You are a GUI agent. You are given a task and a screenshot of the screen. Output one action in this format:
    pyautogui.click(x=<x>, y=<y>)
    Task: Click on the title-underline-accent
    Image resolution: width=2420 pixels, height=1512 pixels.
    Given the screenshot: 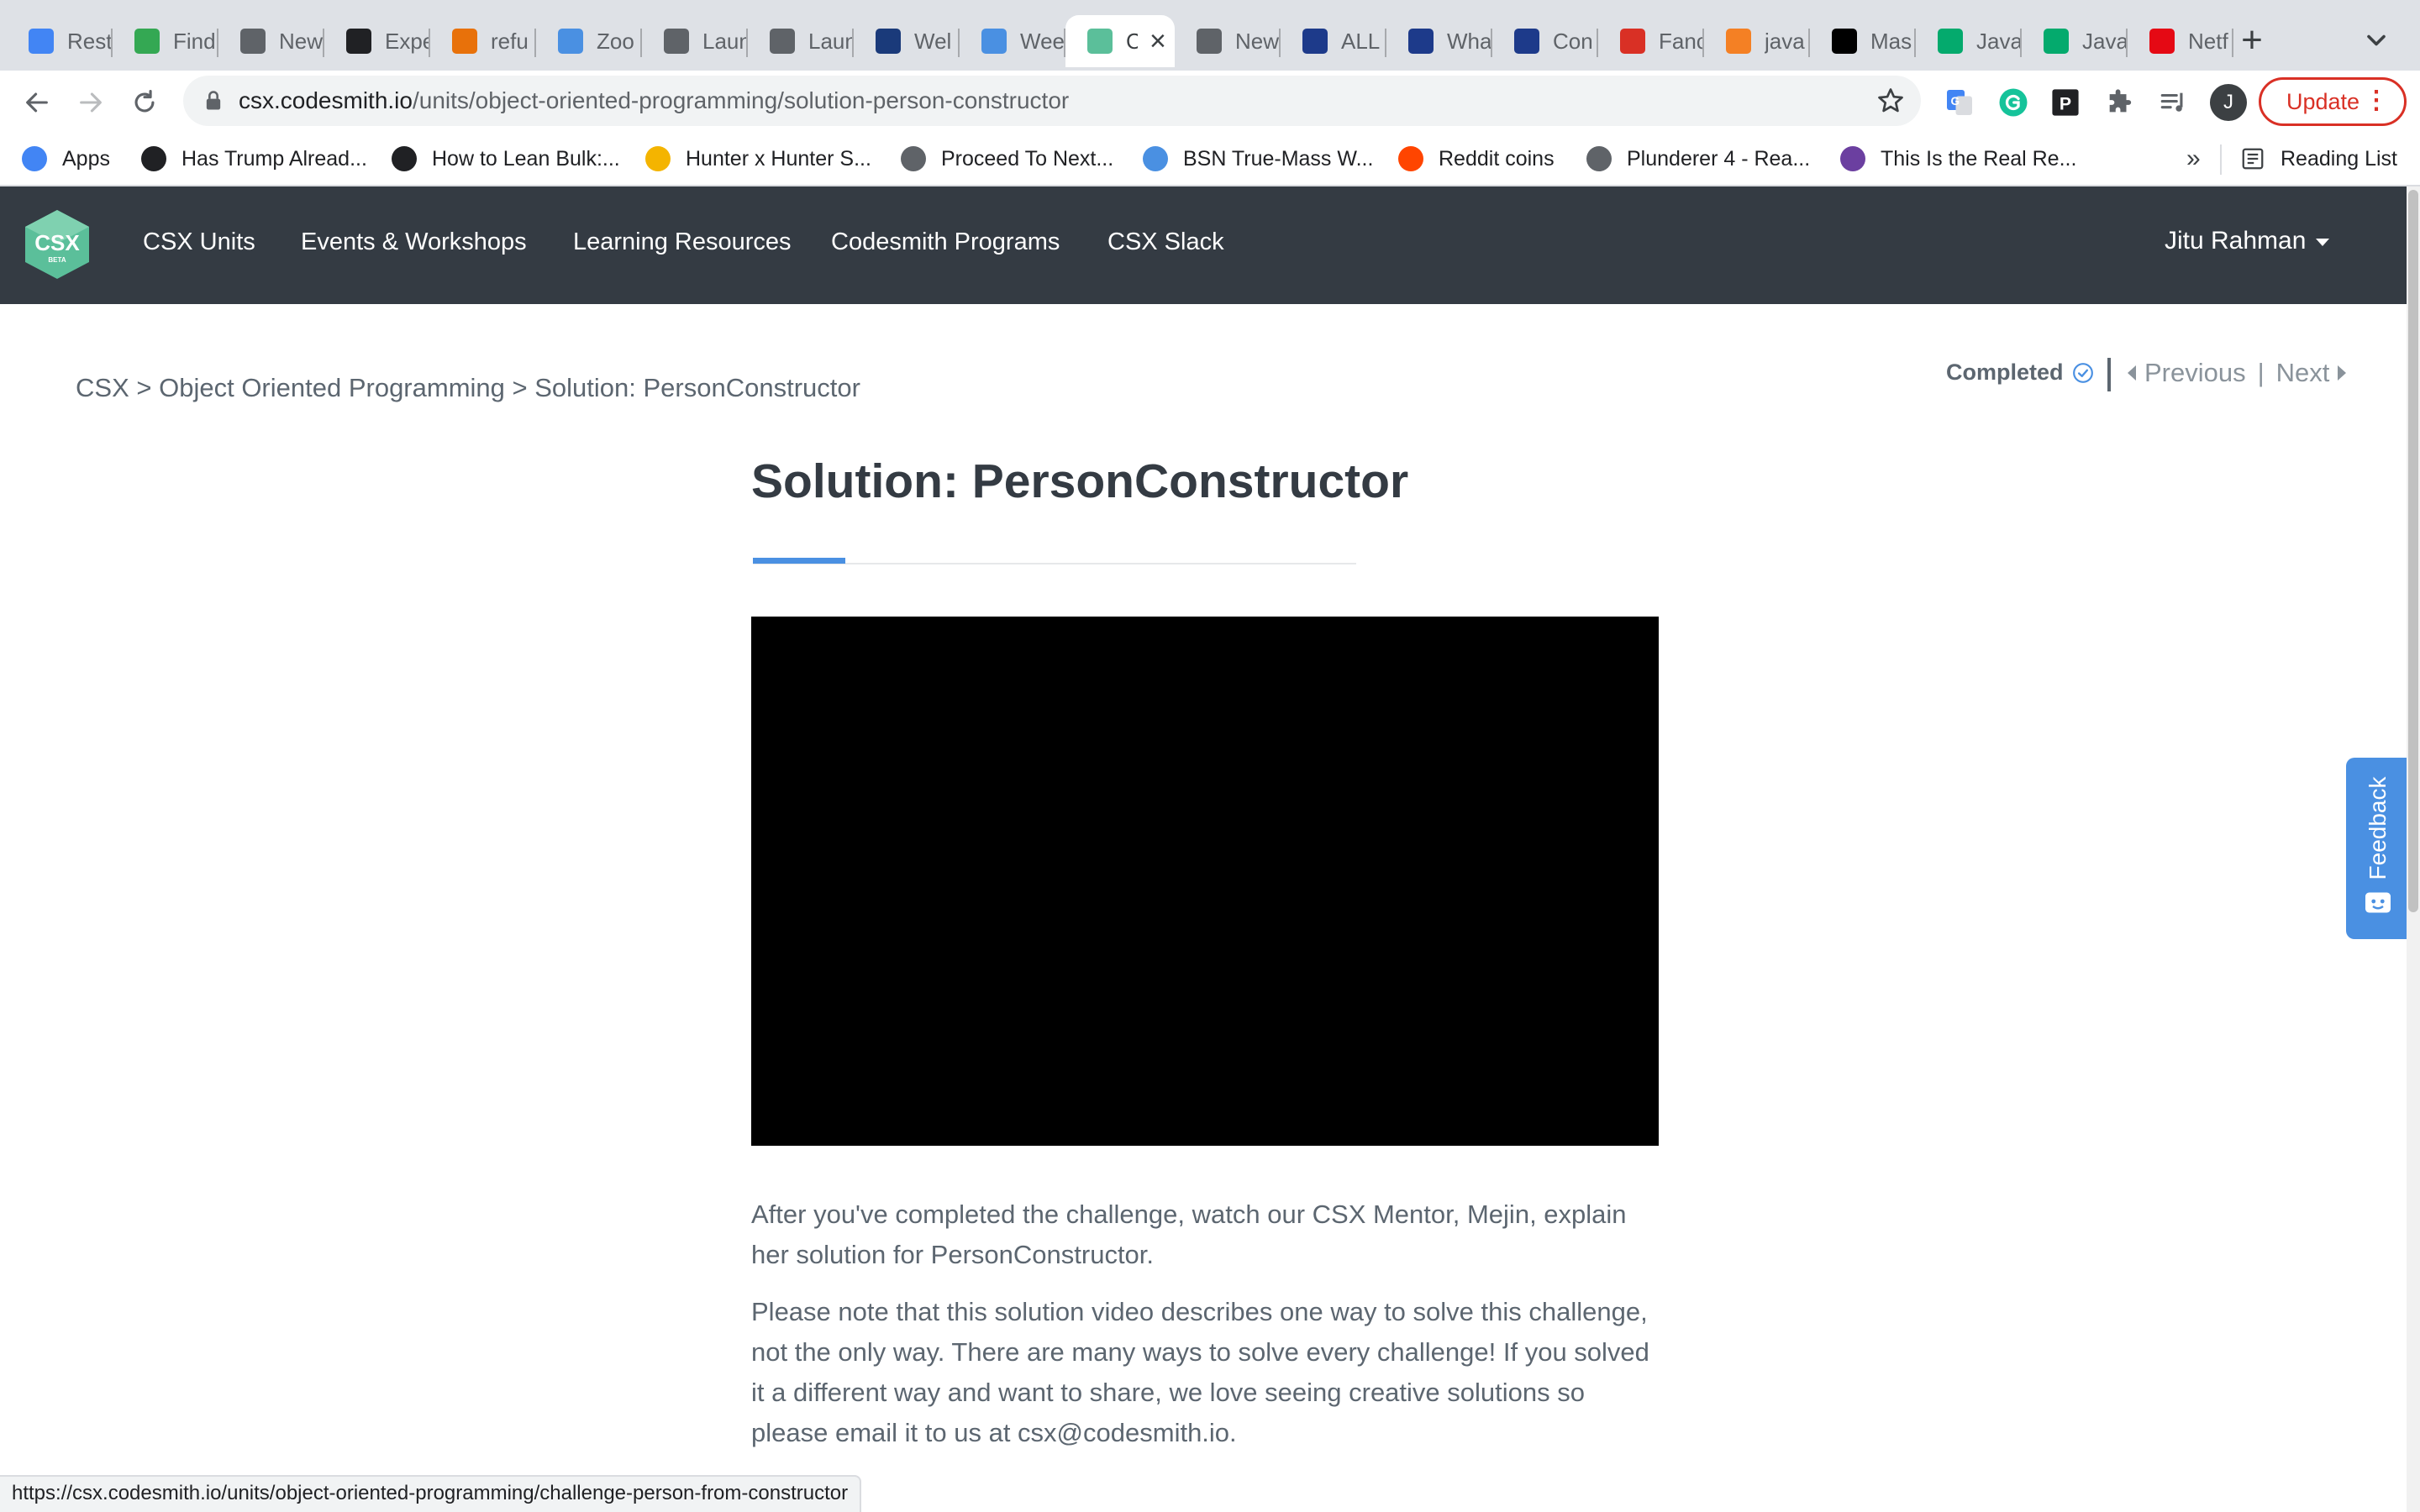 What is the action you would take?
    pyautogui.click(x=799, y=561)
    